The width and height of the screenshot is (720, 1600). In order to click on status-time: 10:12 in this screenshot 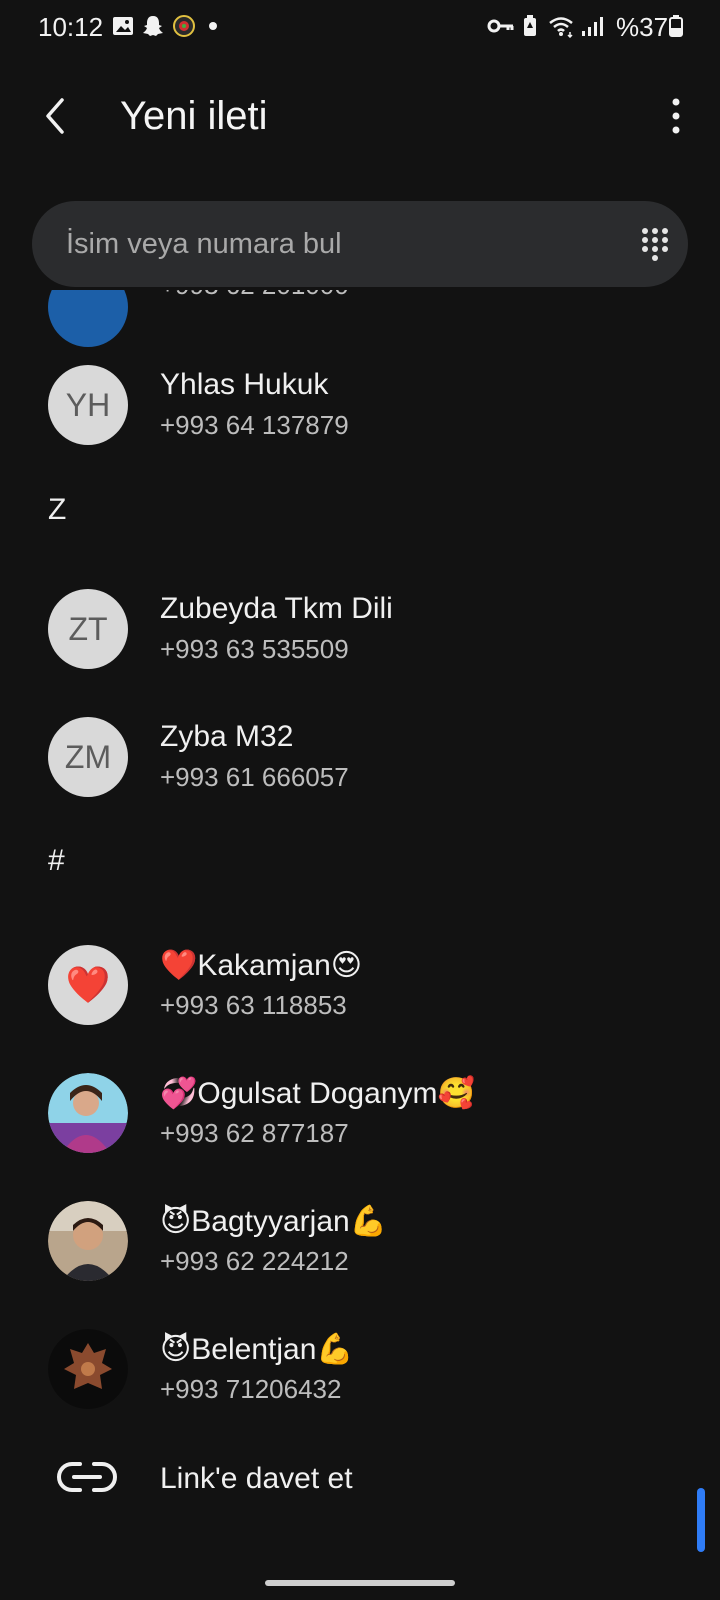, I will do `click(71, 27)`.